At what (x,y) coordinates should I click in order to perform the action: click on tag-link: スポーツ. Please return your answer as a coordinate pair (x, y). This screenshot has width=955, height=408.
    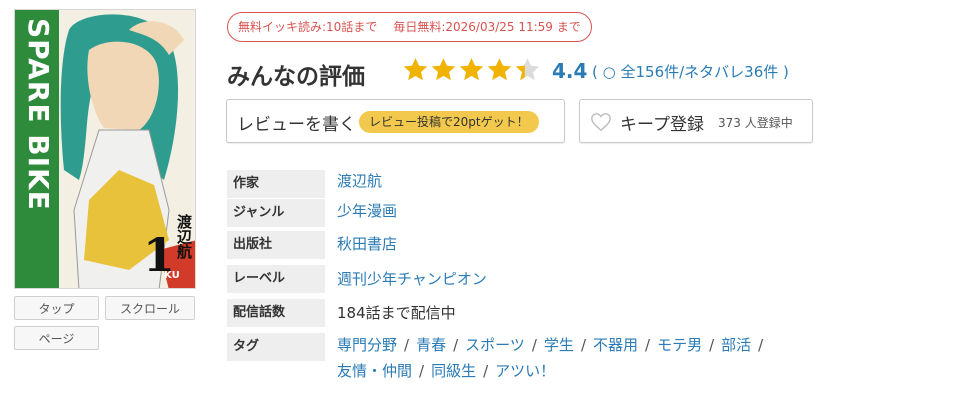
    Looking at the image, I should click on (495, 345).